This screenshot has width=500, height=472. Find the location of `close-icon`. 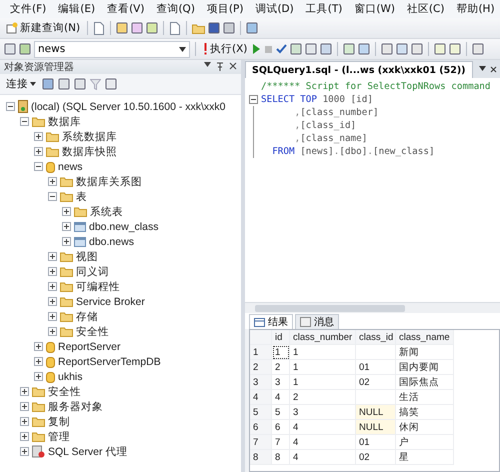

close-icon is located at coordinates (493, 69).